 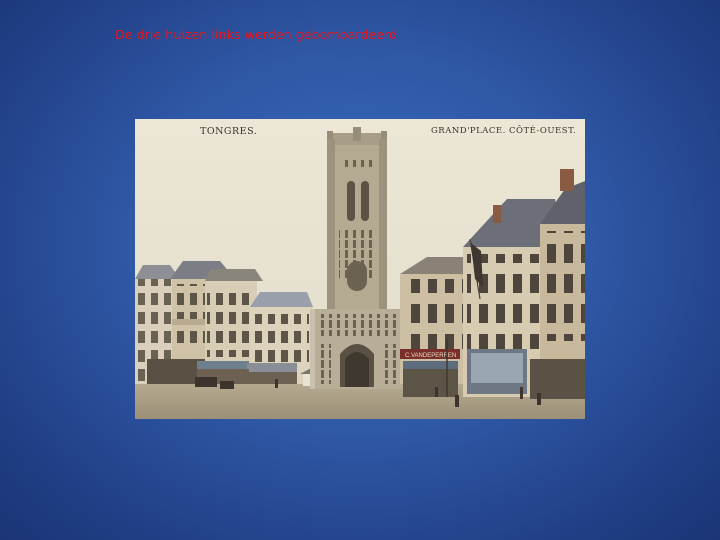 What do you see at coordinates (229, 131) in the screenshot?
I see `postcard-title-left: TONGRES.` at bounding box center [229, 131].